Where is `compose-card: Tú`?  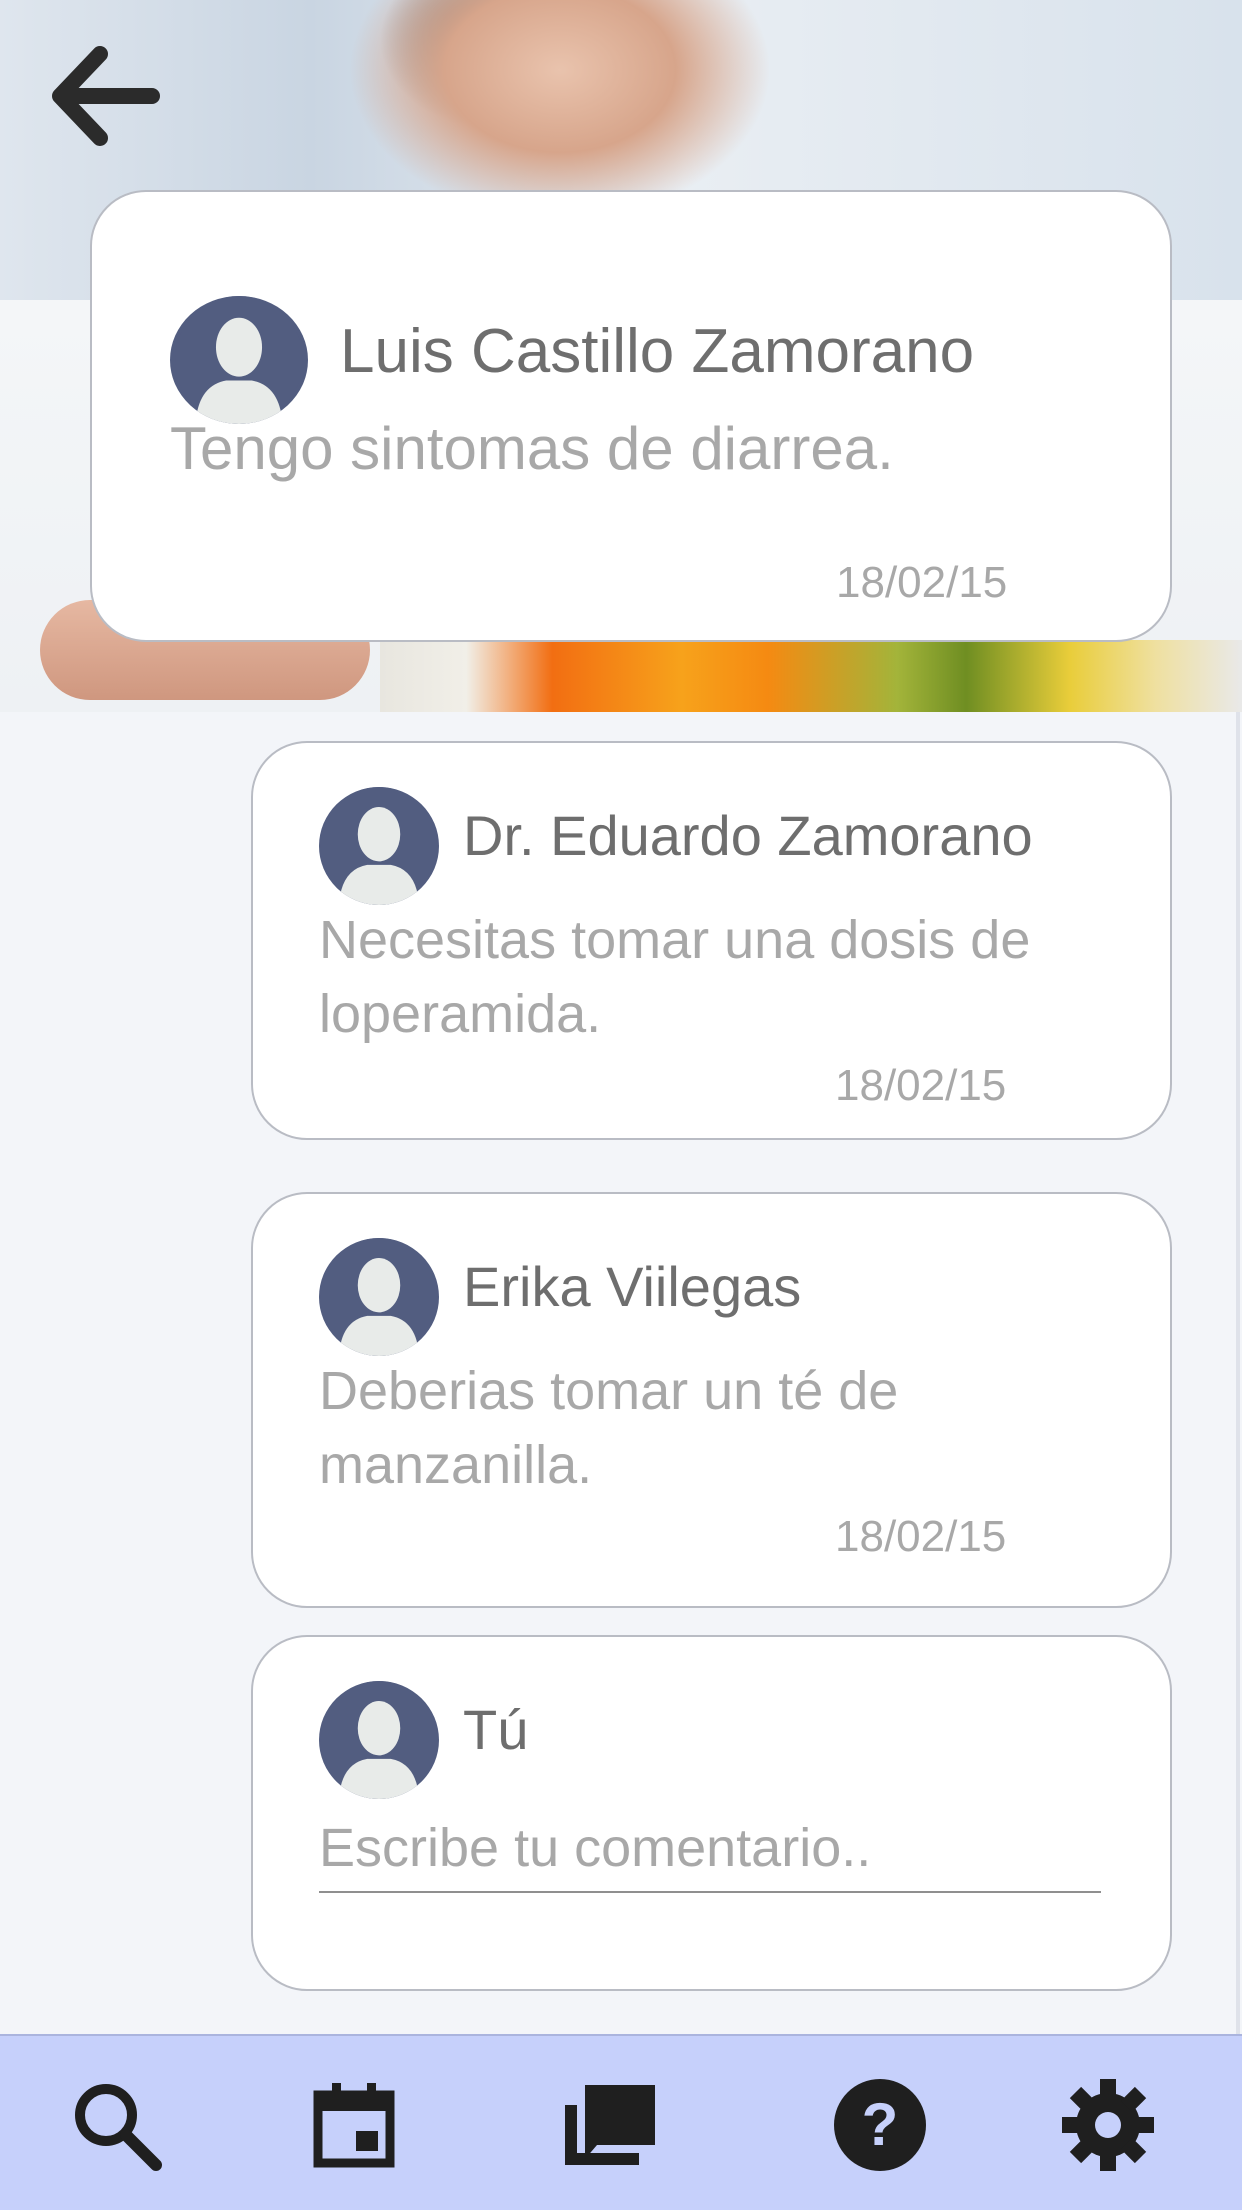
compose-card: Tú is located at coordinates (711, 1813).